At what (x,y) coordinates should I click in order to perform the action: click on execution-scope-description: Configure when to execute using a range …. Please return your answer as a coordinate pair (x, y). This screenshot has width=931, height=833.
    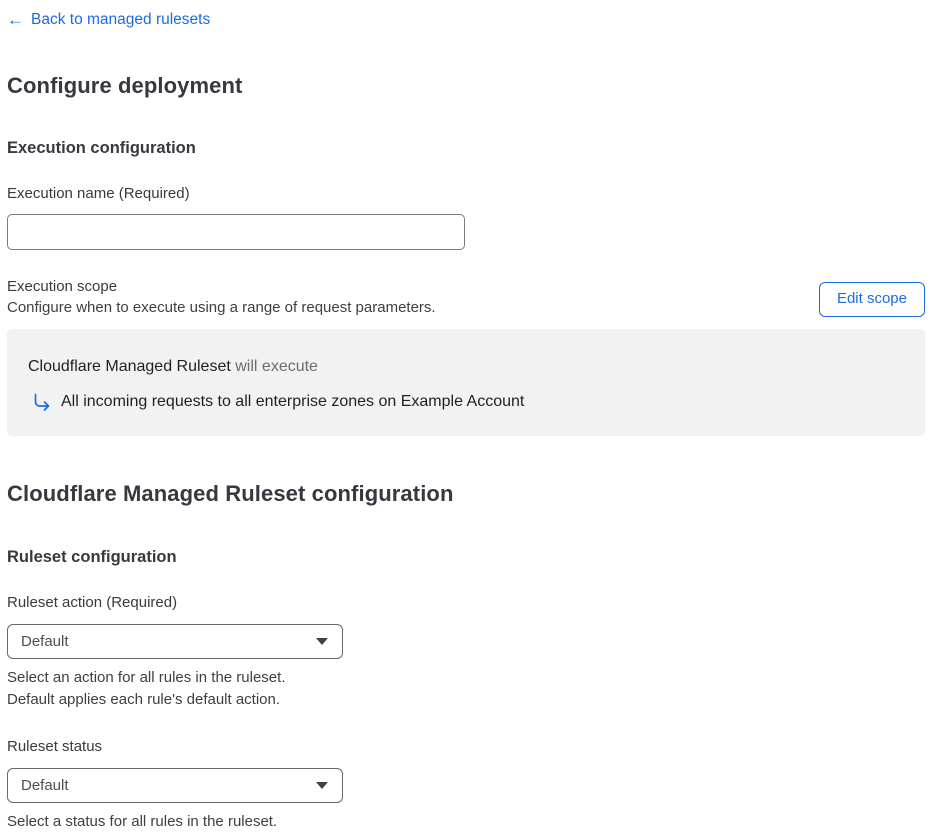
    Looking at the image, I should click on (221, 307).